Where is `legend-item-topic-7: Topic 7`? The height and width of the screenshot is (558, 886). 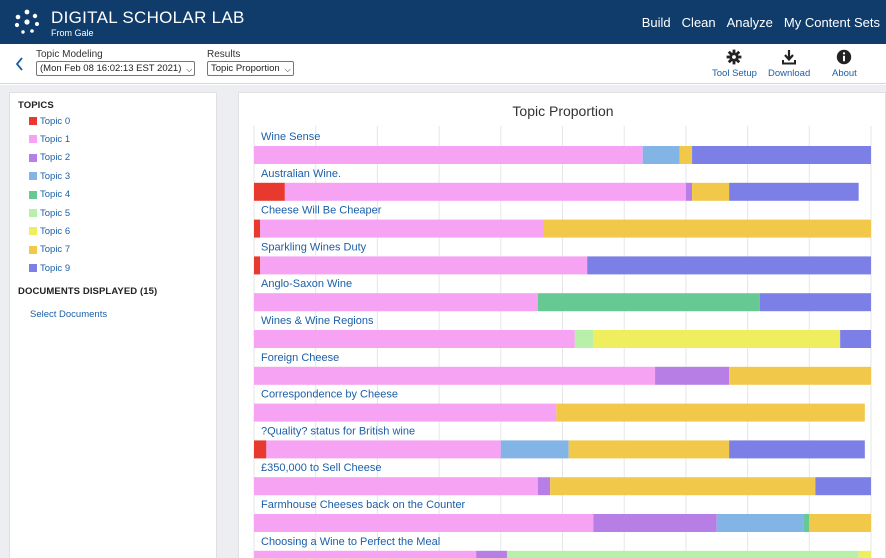
legend-item-topic-7: Topic 7 is located at coordinates (49, 250).